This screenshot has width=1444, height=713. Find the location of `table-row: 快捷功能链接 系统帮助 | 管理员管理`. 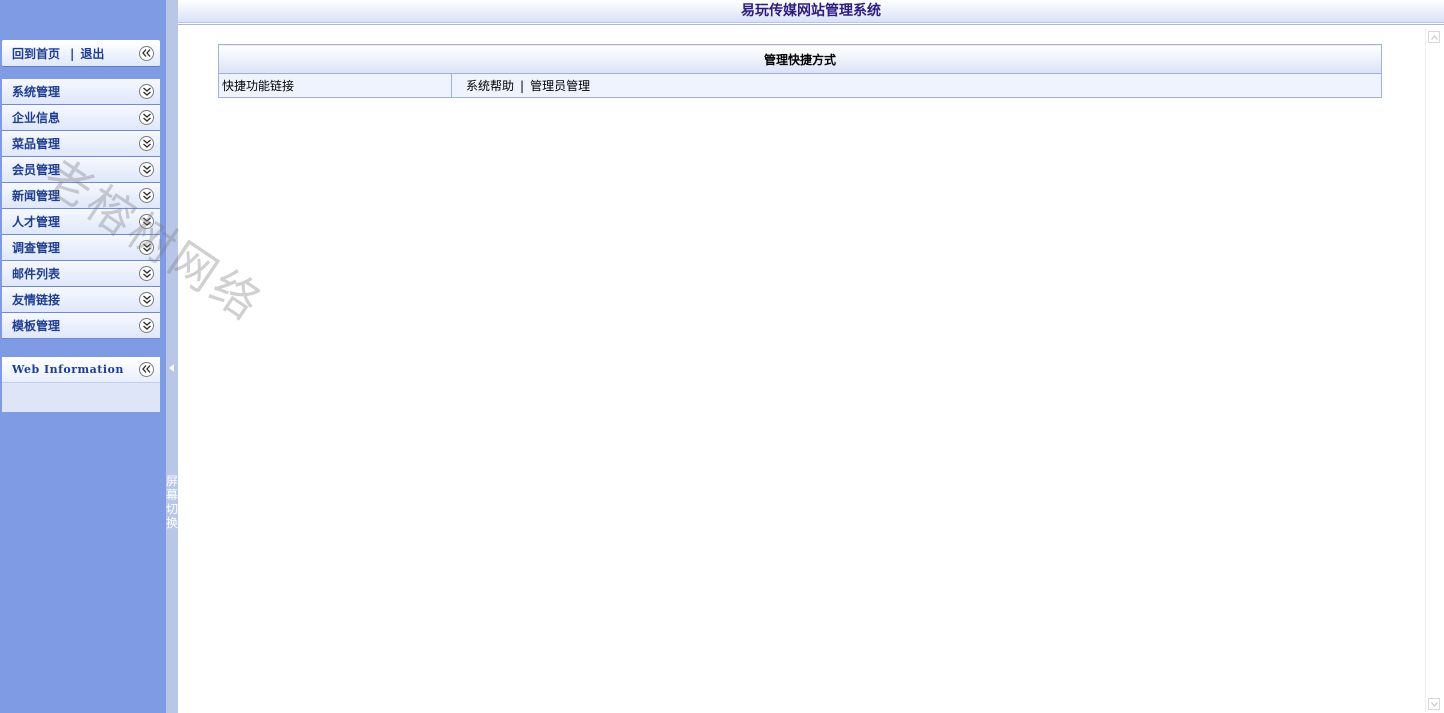

table-row: 快捷功能链接 系统帮助 | 管理员管理 is located at coordinates (800, 85).